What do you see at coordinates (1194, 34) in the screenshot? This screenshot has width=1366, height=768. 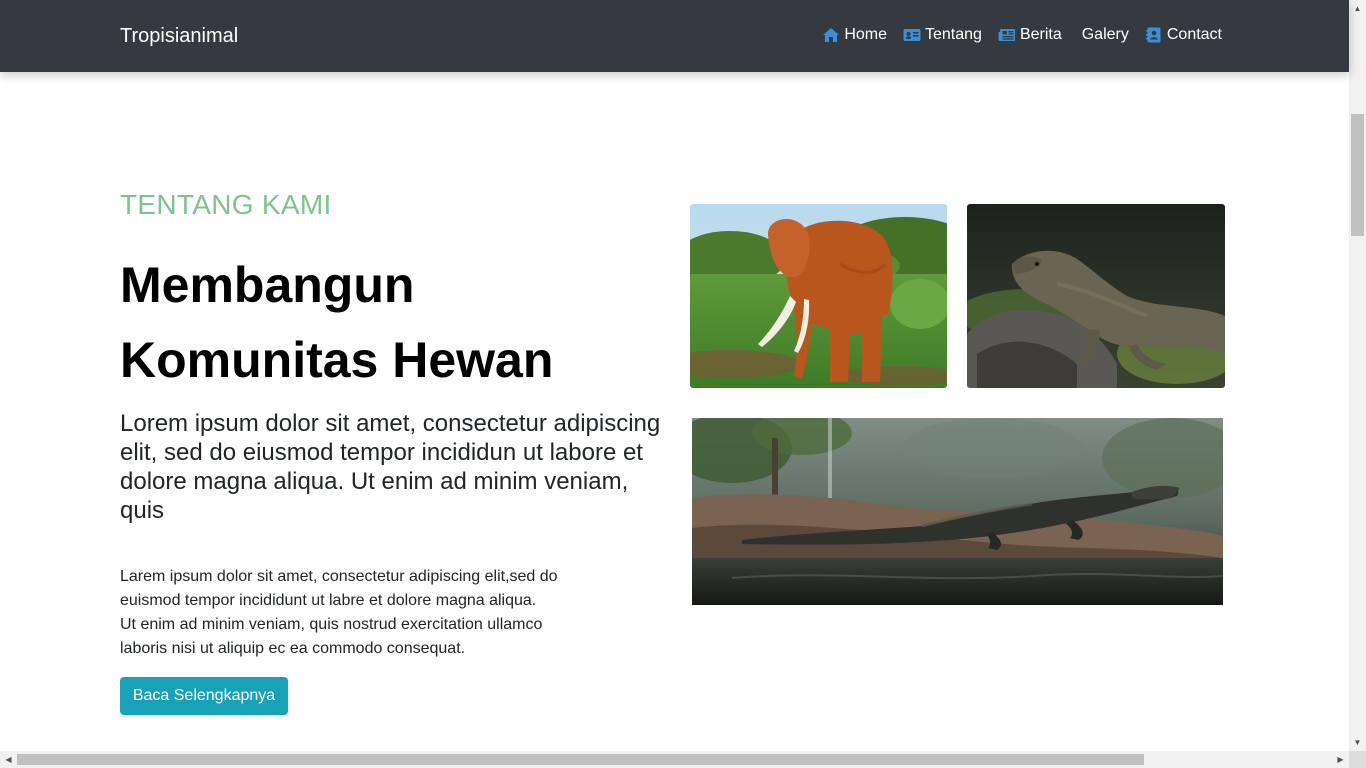 I see `nav-item-label: Contact` at bounding box center [1194, 34].